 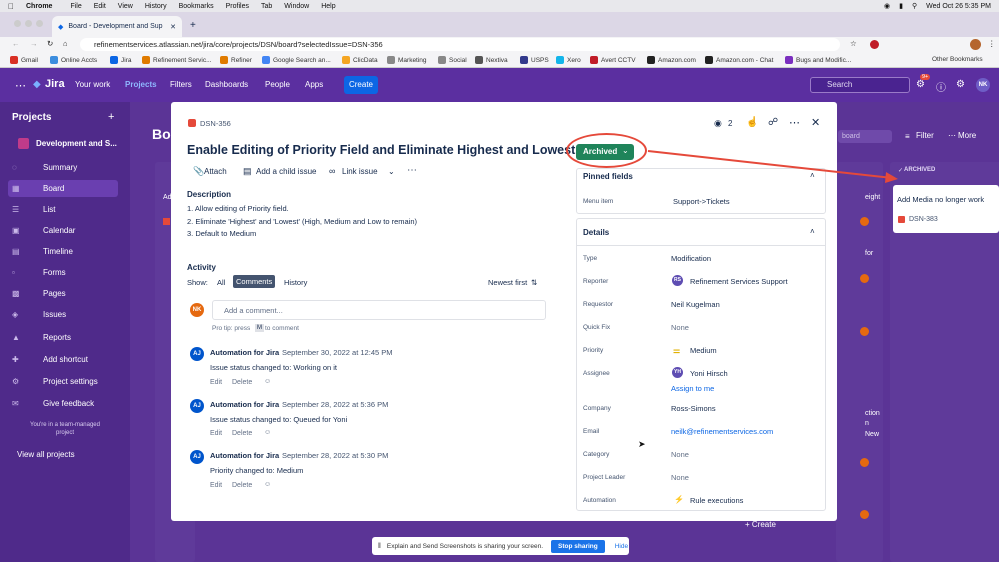 What do you see at coordinates (887, 6) in the screenshot?
I see `wifi-icon: ◉` at bounding box center [887, 6].